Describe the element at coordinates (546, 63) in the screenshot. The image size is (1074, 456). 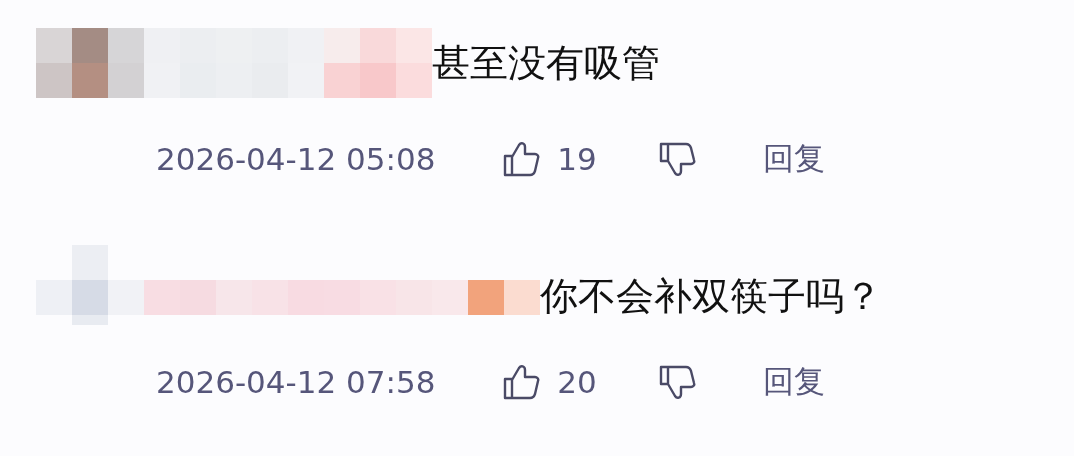
I see `comment-text: 甚至没有吸管` at that location.